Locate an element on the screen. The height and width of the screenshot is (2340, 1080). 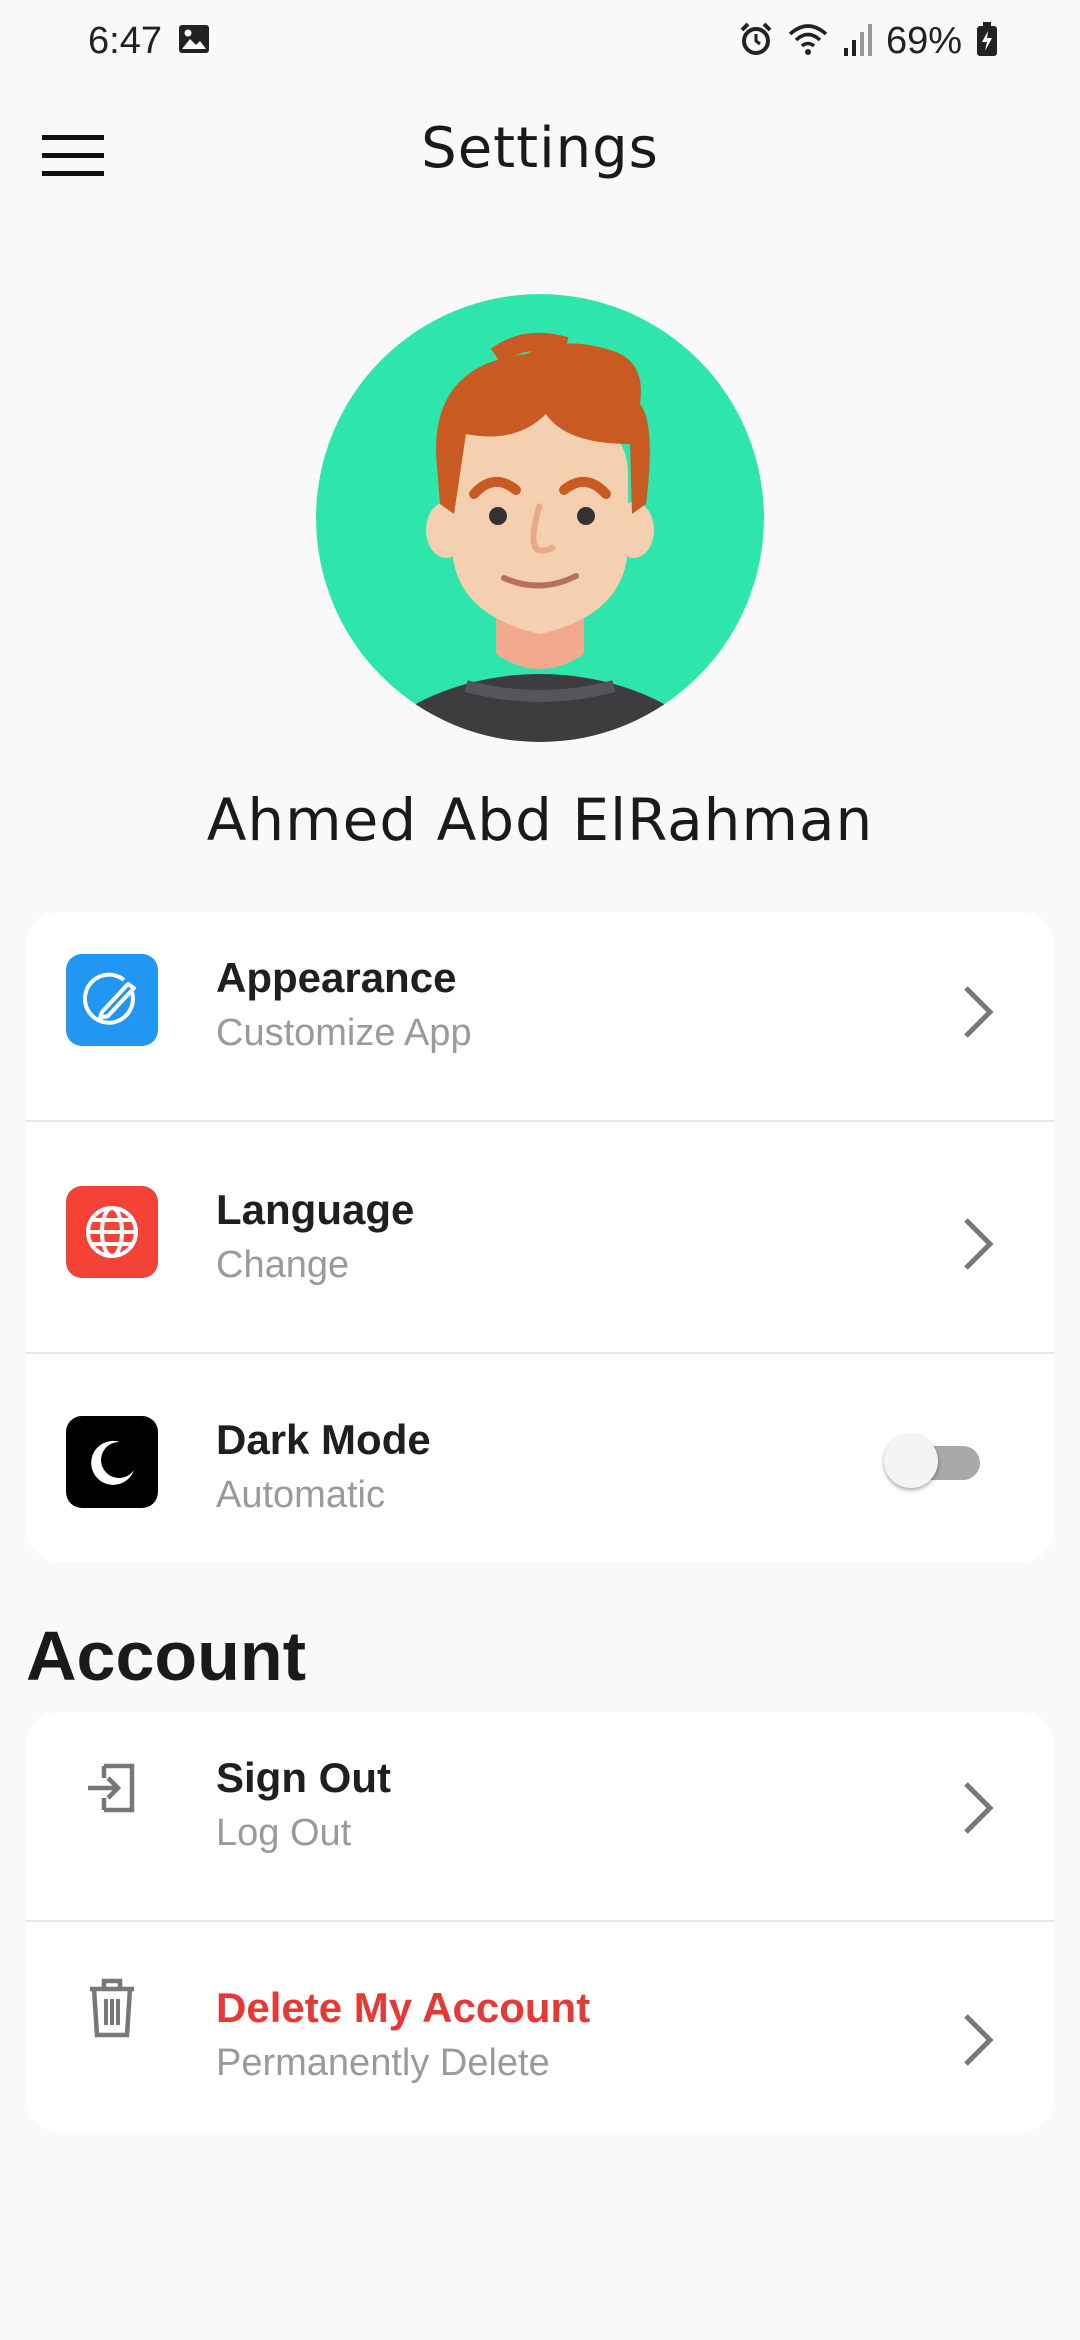
status-icons: 69% is located at coordinates (868, 41).